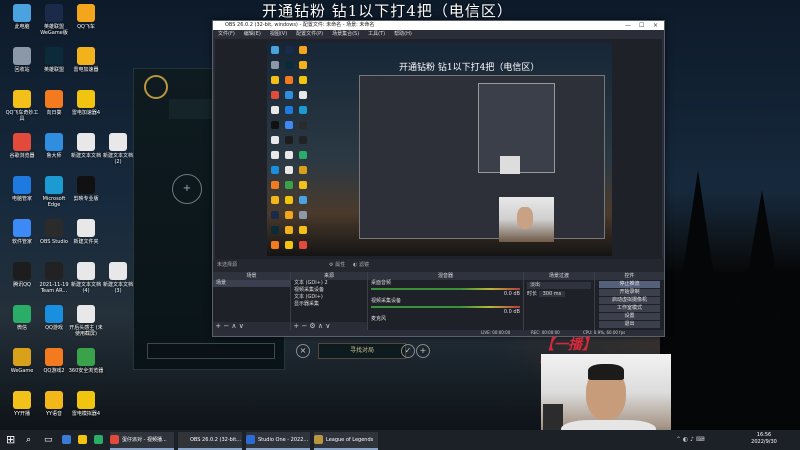  I want to click on desktop-icon: 微信, so click(22, 318).